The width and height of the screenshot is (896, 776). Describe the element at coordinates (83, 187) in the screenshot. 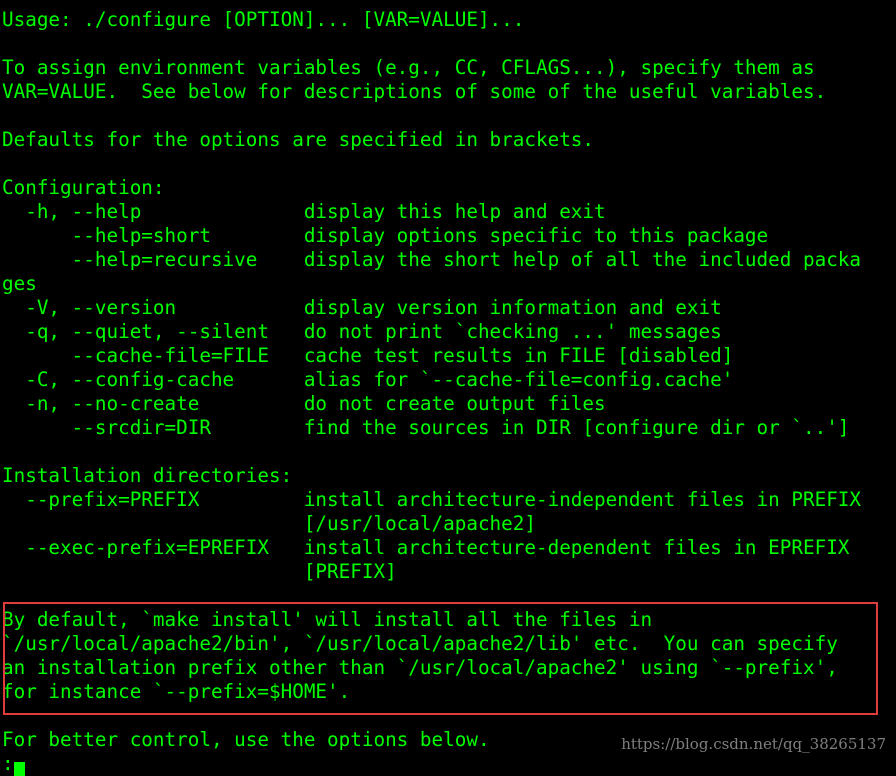

I see `terminal-line: Configuration:` at that location.